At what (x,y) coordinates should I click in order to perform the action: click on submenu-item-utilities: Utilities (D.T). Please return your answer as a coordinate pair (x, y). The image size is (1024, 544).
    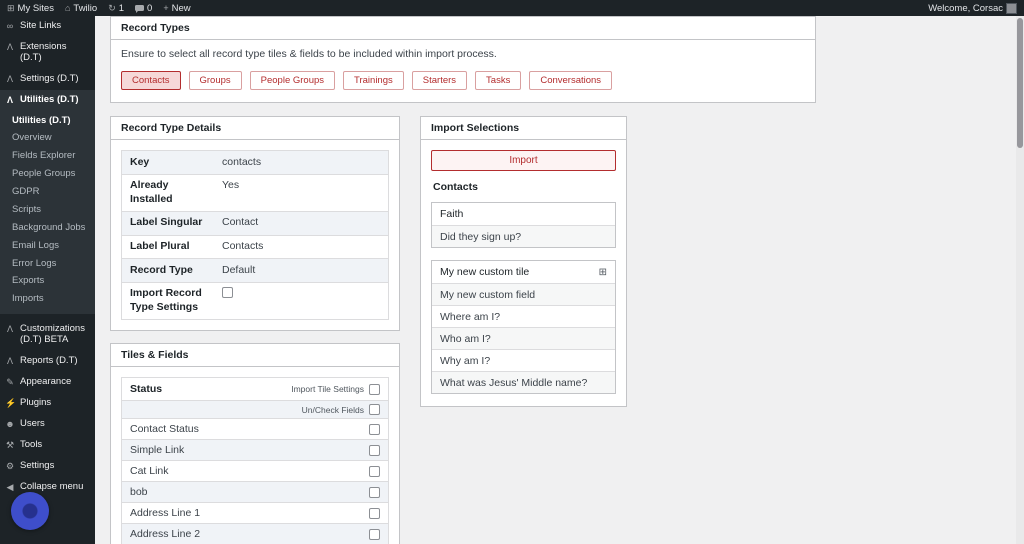
    Looking at the image, I should click on (47, 121).